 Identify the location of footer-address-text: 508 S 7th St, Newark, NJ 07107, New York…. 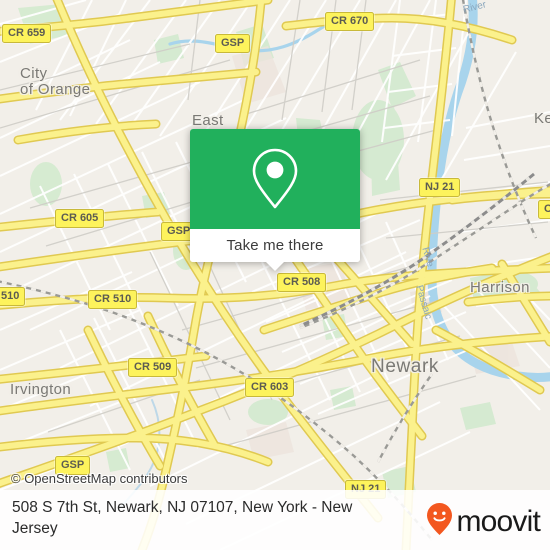
(182, 518).